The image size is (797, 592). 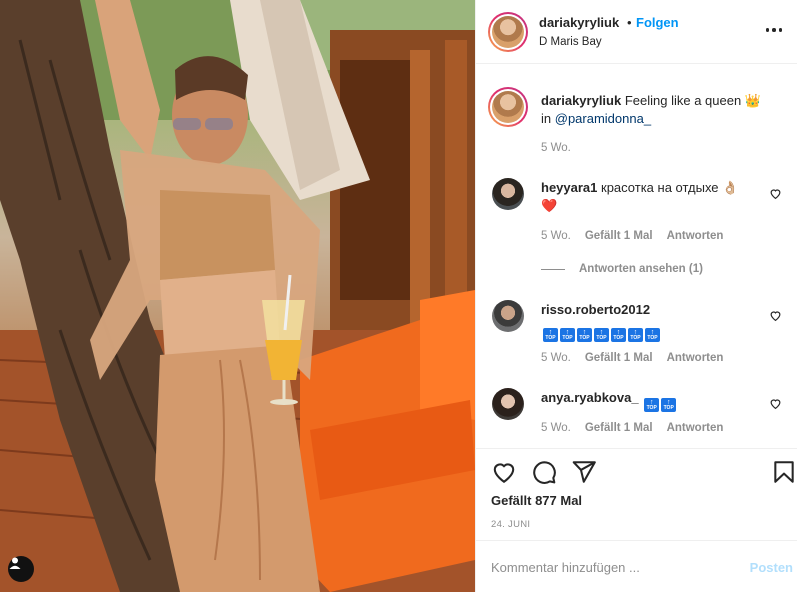 I want to click on top-emoji-row: ↑ TOP ↑ TOP, so click(x=660, y=405).